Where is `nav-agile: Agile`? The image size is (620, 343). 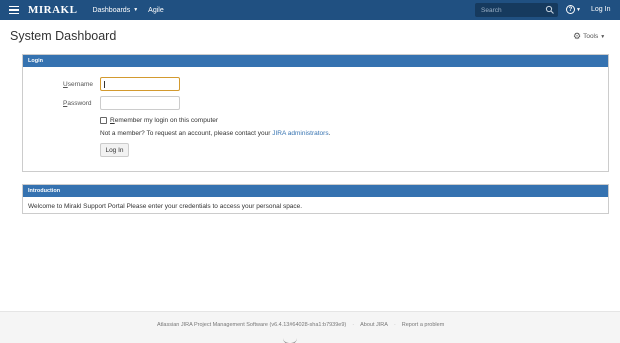 nav-agile: Agile is located at coordinates (156, 10).